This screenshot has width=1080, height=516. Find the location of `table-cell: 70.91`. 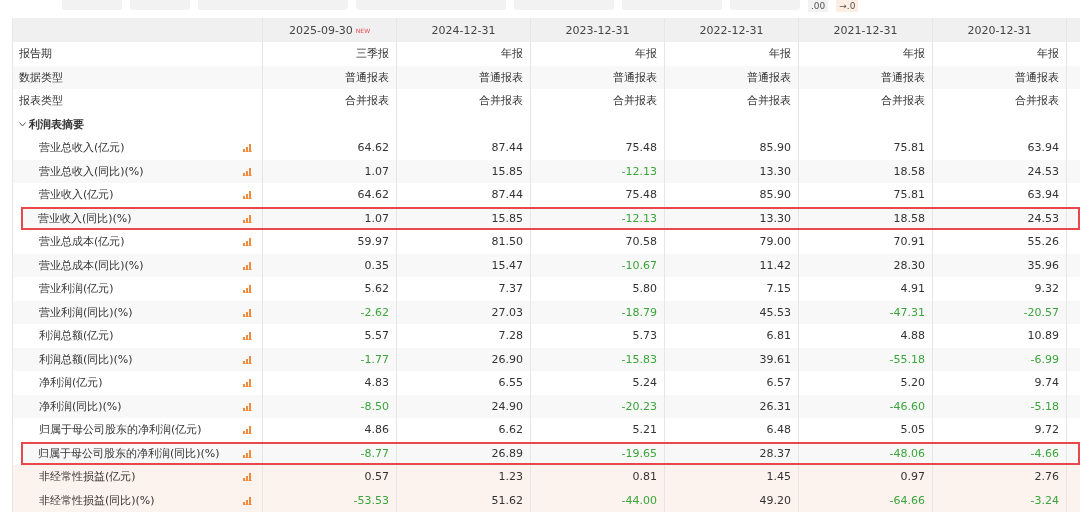

table-cell: 70.91 is located at coordinates (909, 242).